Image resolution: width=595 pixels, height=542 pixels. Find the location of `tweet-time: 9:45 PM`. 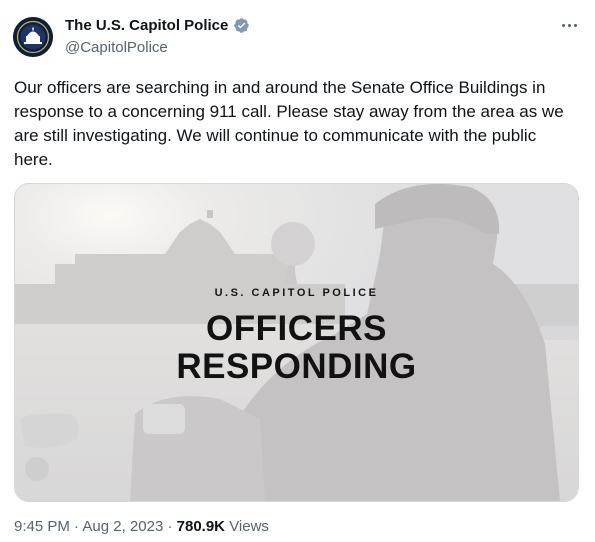

tweet-time: 9:45 PM is located at coordinates (42, 526).